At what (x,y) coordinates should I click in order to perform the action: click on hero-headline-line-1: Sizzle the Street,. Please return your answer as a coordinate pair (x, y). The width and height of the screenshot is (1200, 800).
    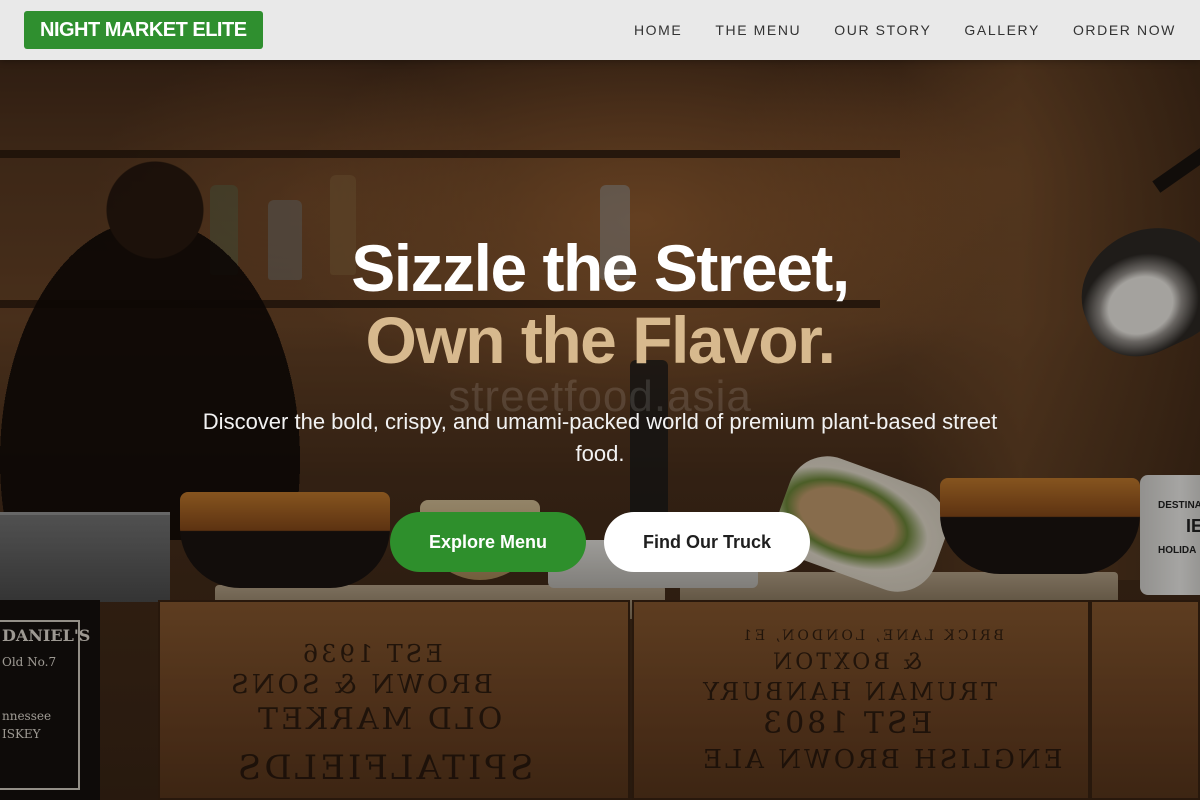
    Looking at the image, I should click on (600, 268).